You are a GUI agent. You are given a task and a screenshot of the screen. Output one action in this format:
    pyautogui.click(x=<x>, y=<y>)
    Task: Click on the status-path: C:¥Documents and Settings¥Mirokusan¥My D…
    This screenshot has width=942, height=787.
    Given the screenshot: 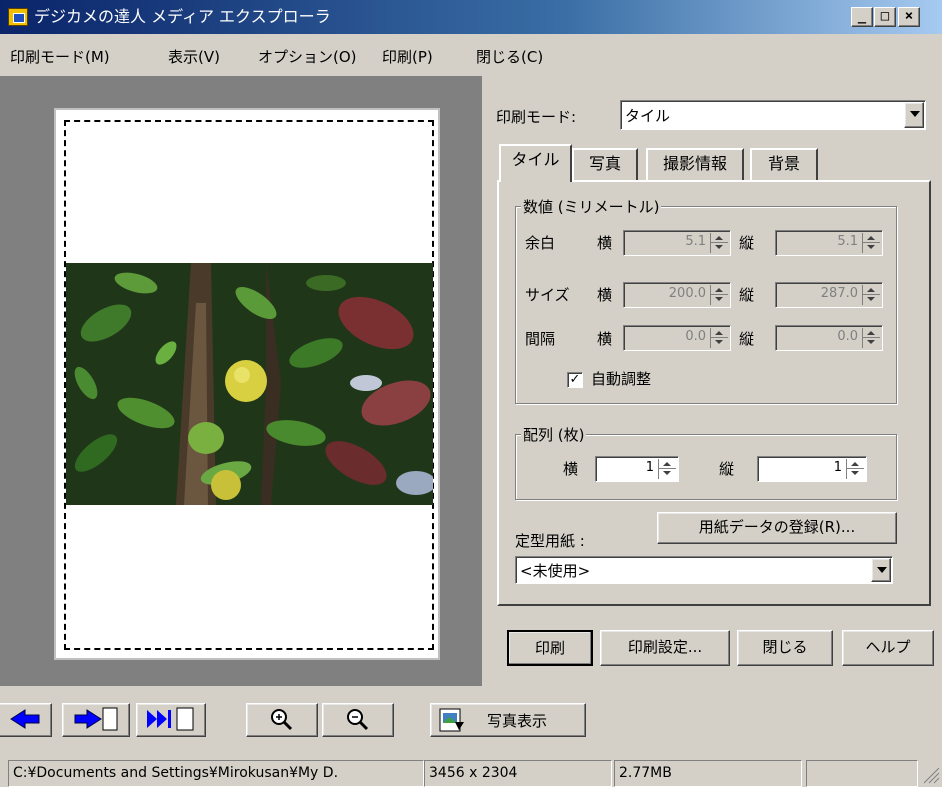 What is the action you would take?
    pyautogui.click(x=216, y=773)
    